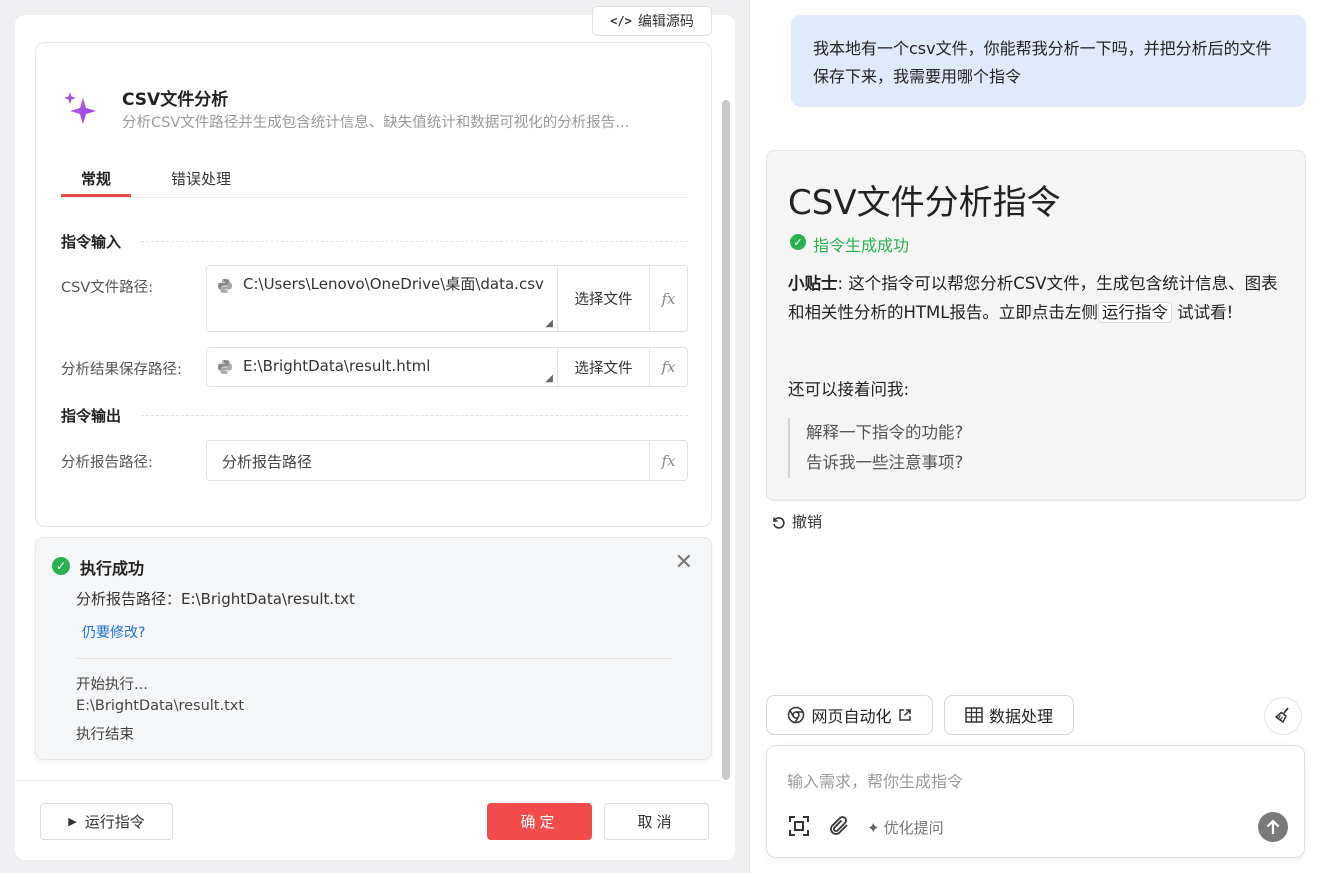 The width and height of the screenshot is (1318, 873). Describe the element at coordinates (1035, 801) in the screenshot. I see `prompt-composer: ✦ 优化提问` at that location.